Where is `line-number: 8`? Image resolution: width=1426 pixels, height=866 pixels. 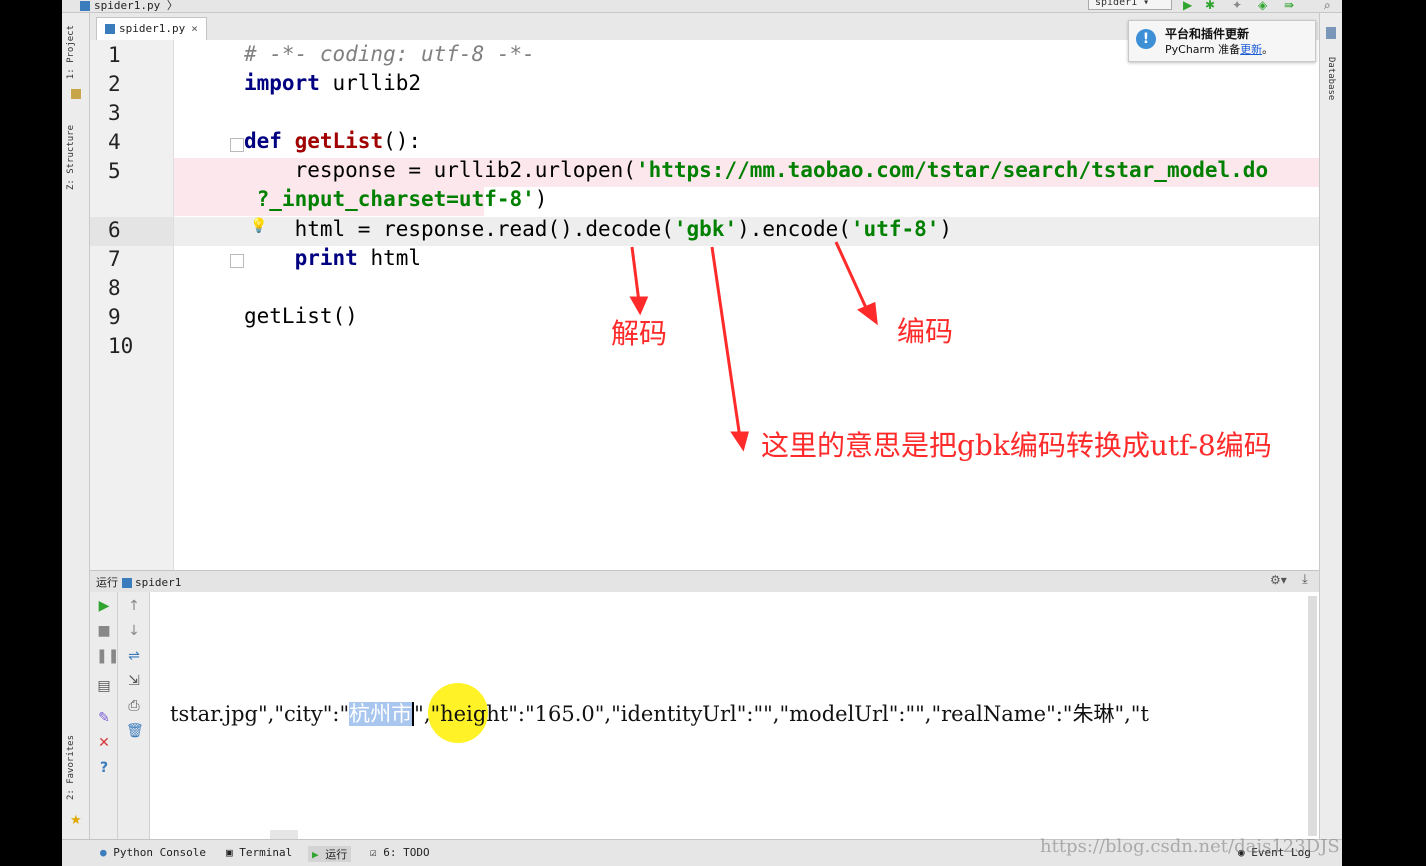
line-number: 8 is located at coordinates (114, 288).